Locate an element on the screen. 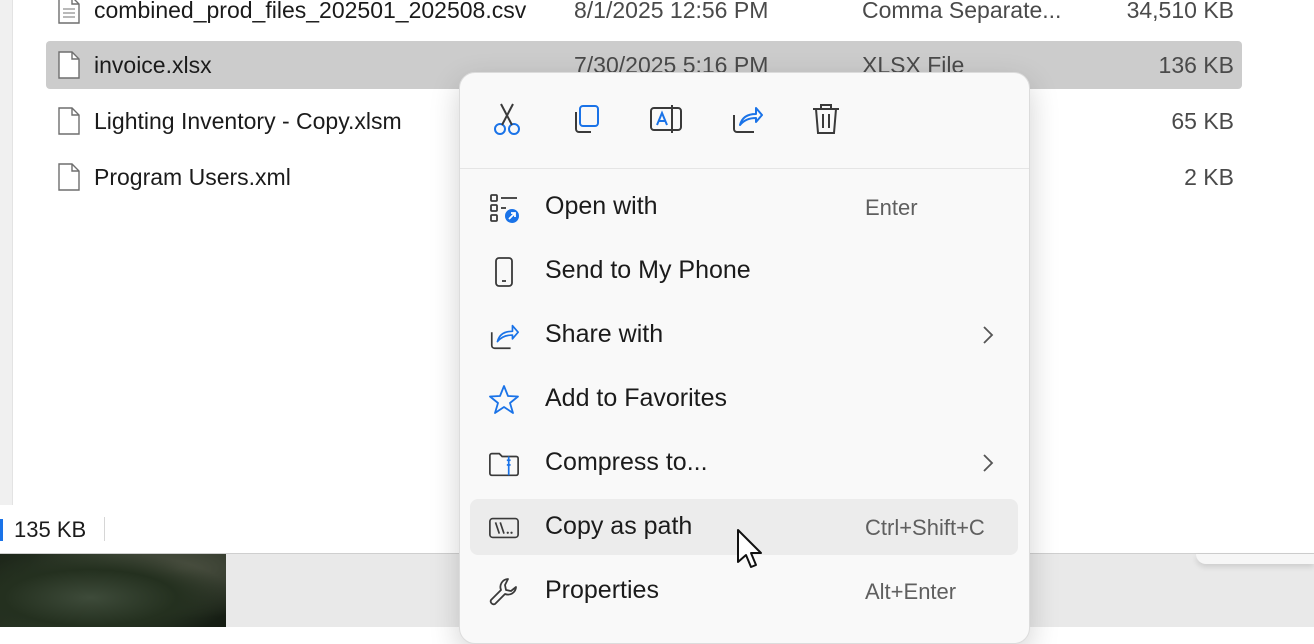 The width and height of the screenshot is (1314, 644). star-icon is located at coordinates (504, 399).